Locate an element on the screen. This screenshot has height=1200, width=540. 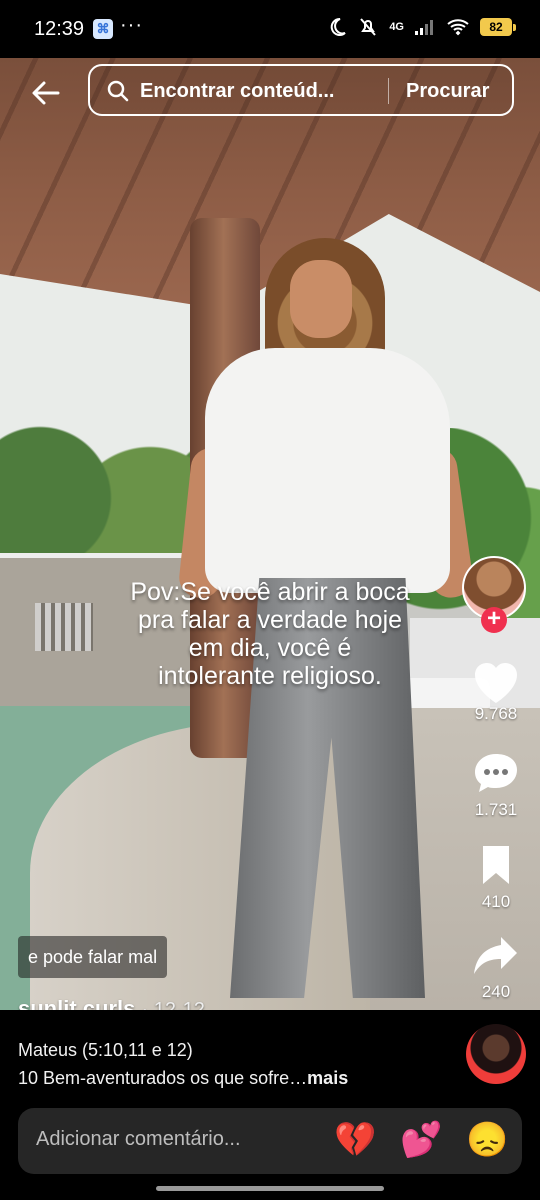
more-link: mais is located at coordinates (327, 1078).